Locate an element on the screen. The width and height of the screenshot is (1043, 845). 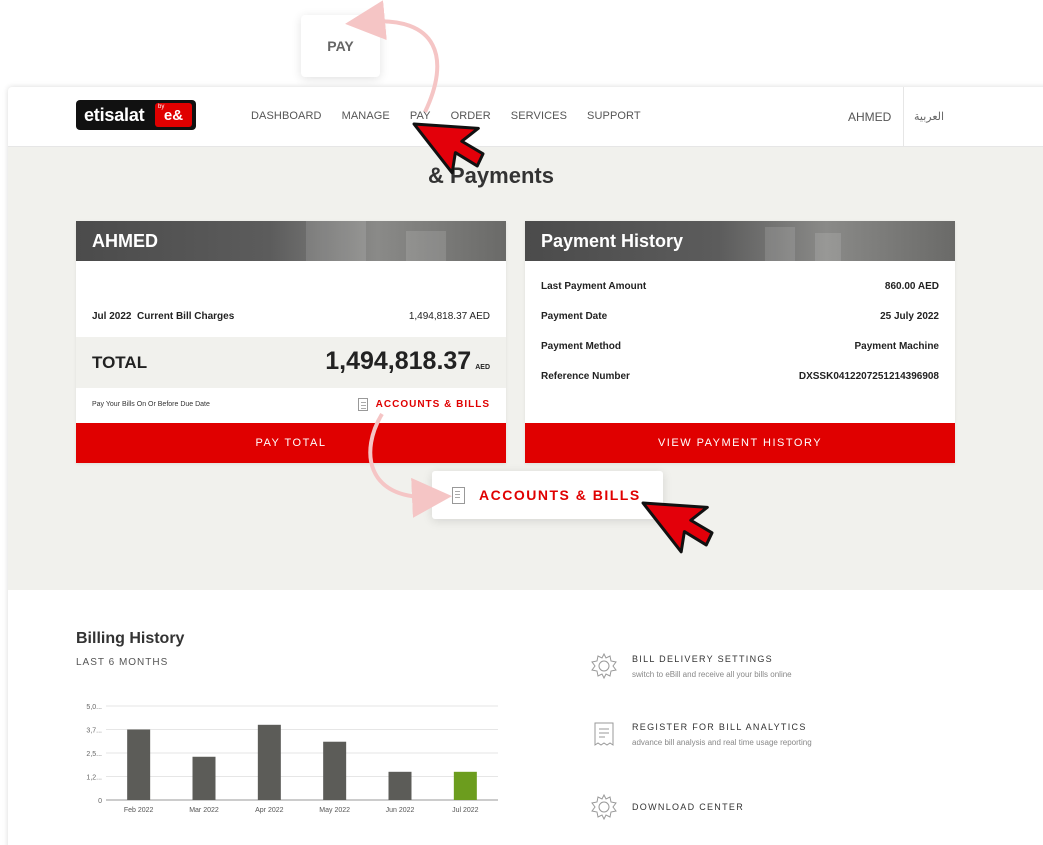
x-tick-label: May 2022 is located at coordinates (334, 810).